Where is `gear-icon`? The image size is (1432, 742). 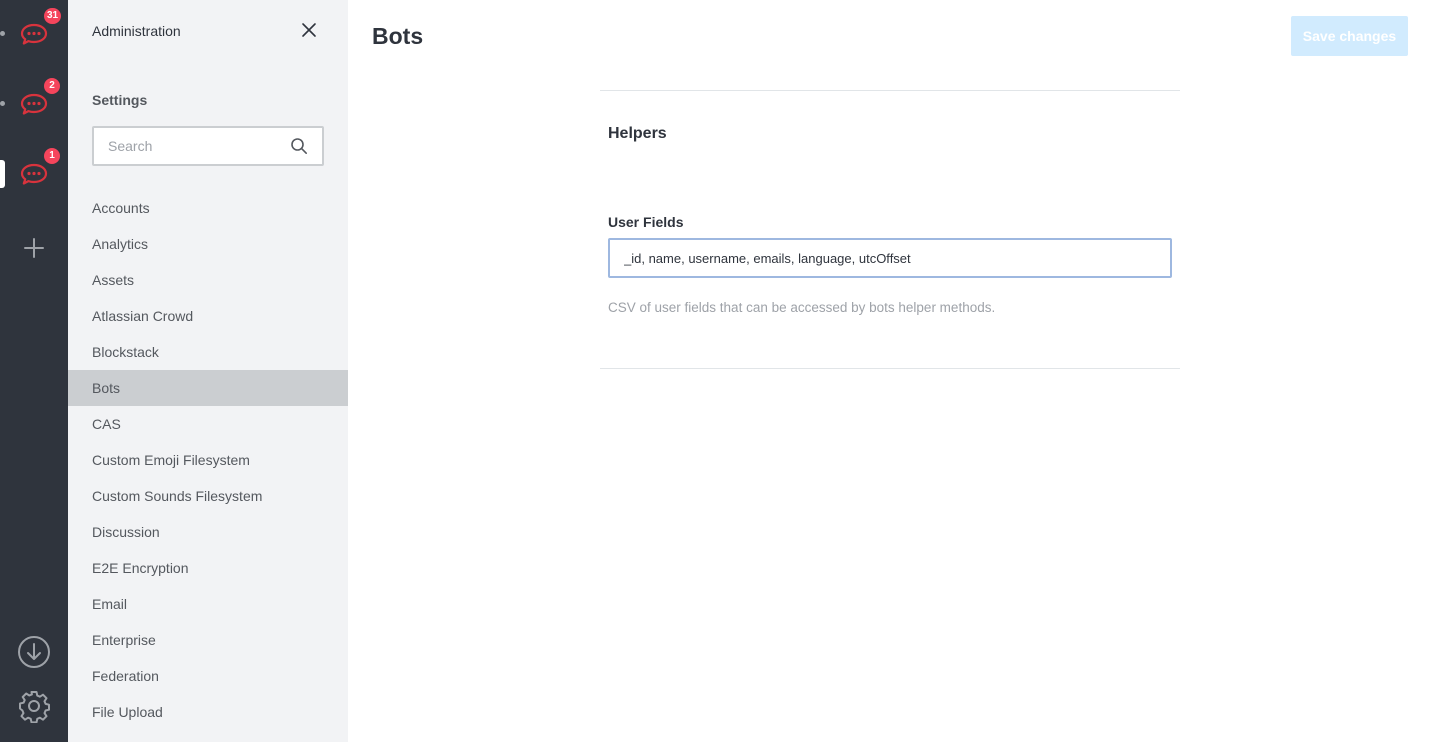
gear-icon is located at coordinates (34, 707).